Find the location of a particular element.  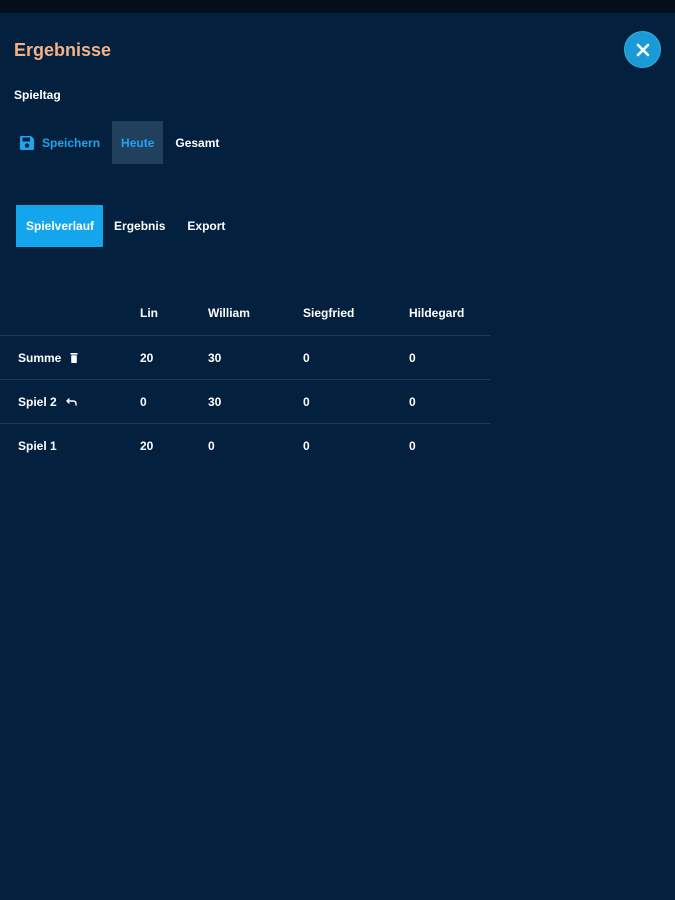

table-row: Spiel 1 20 0 0 0 is located at coordinates (245, 445).